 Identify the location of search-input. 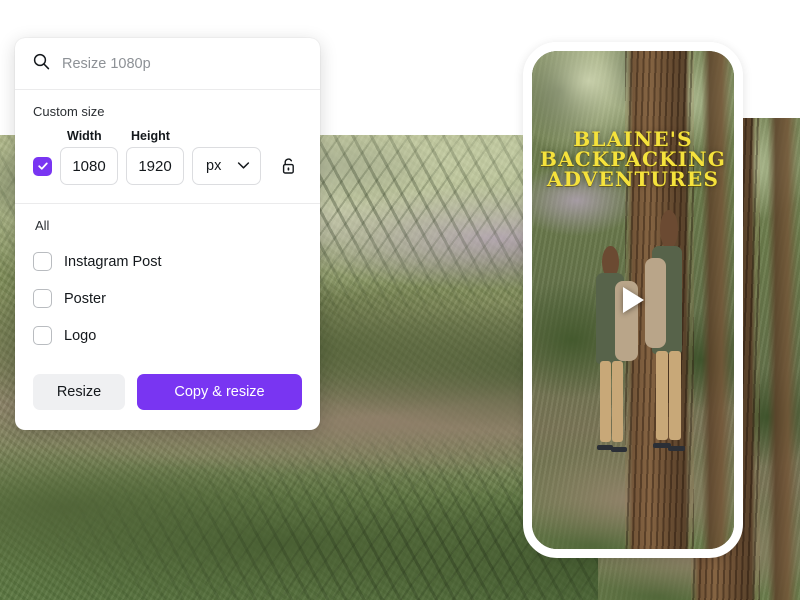
(182, 63).